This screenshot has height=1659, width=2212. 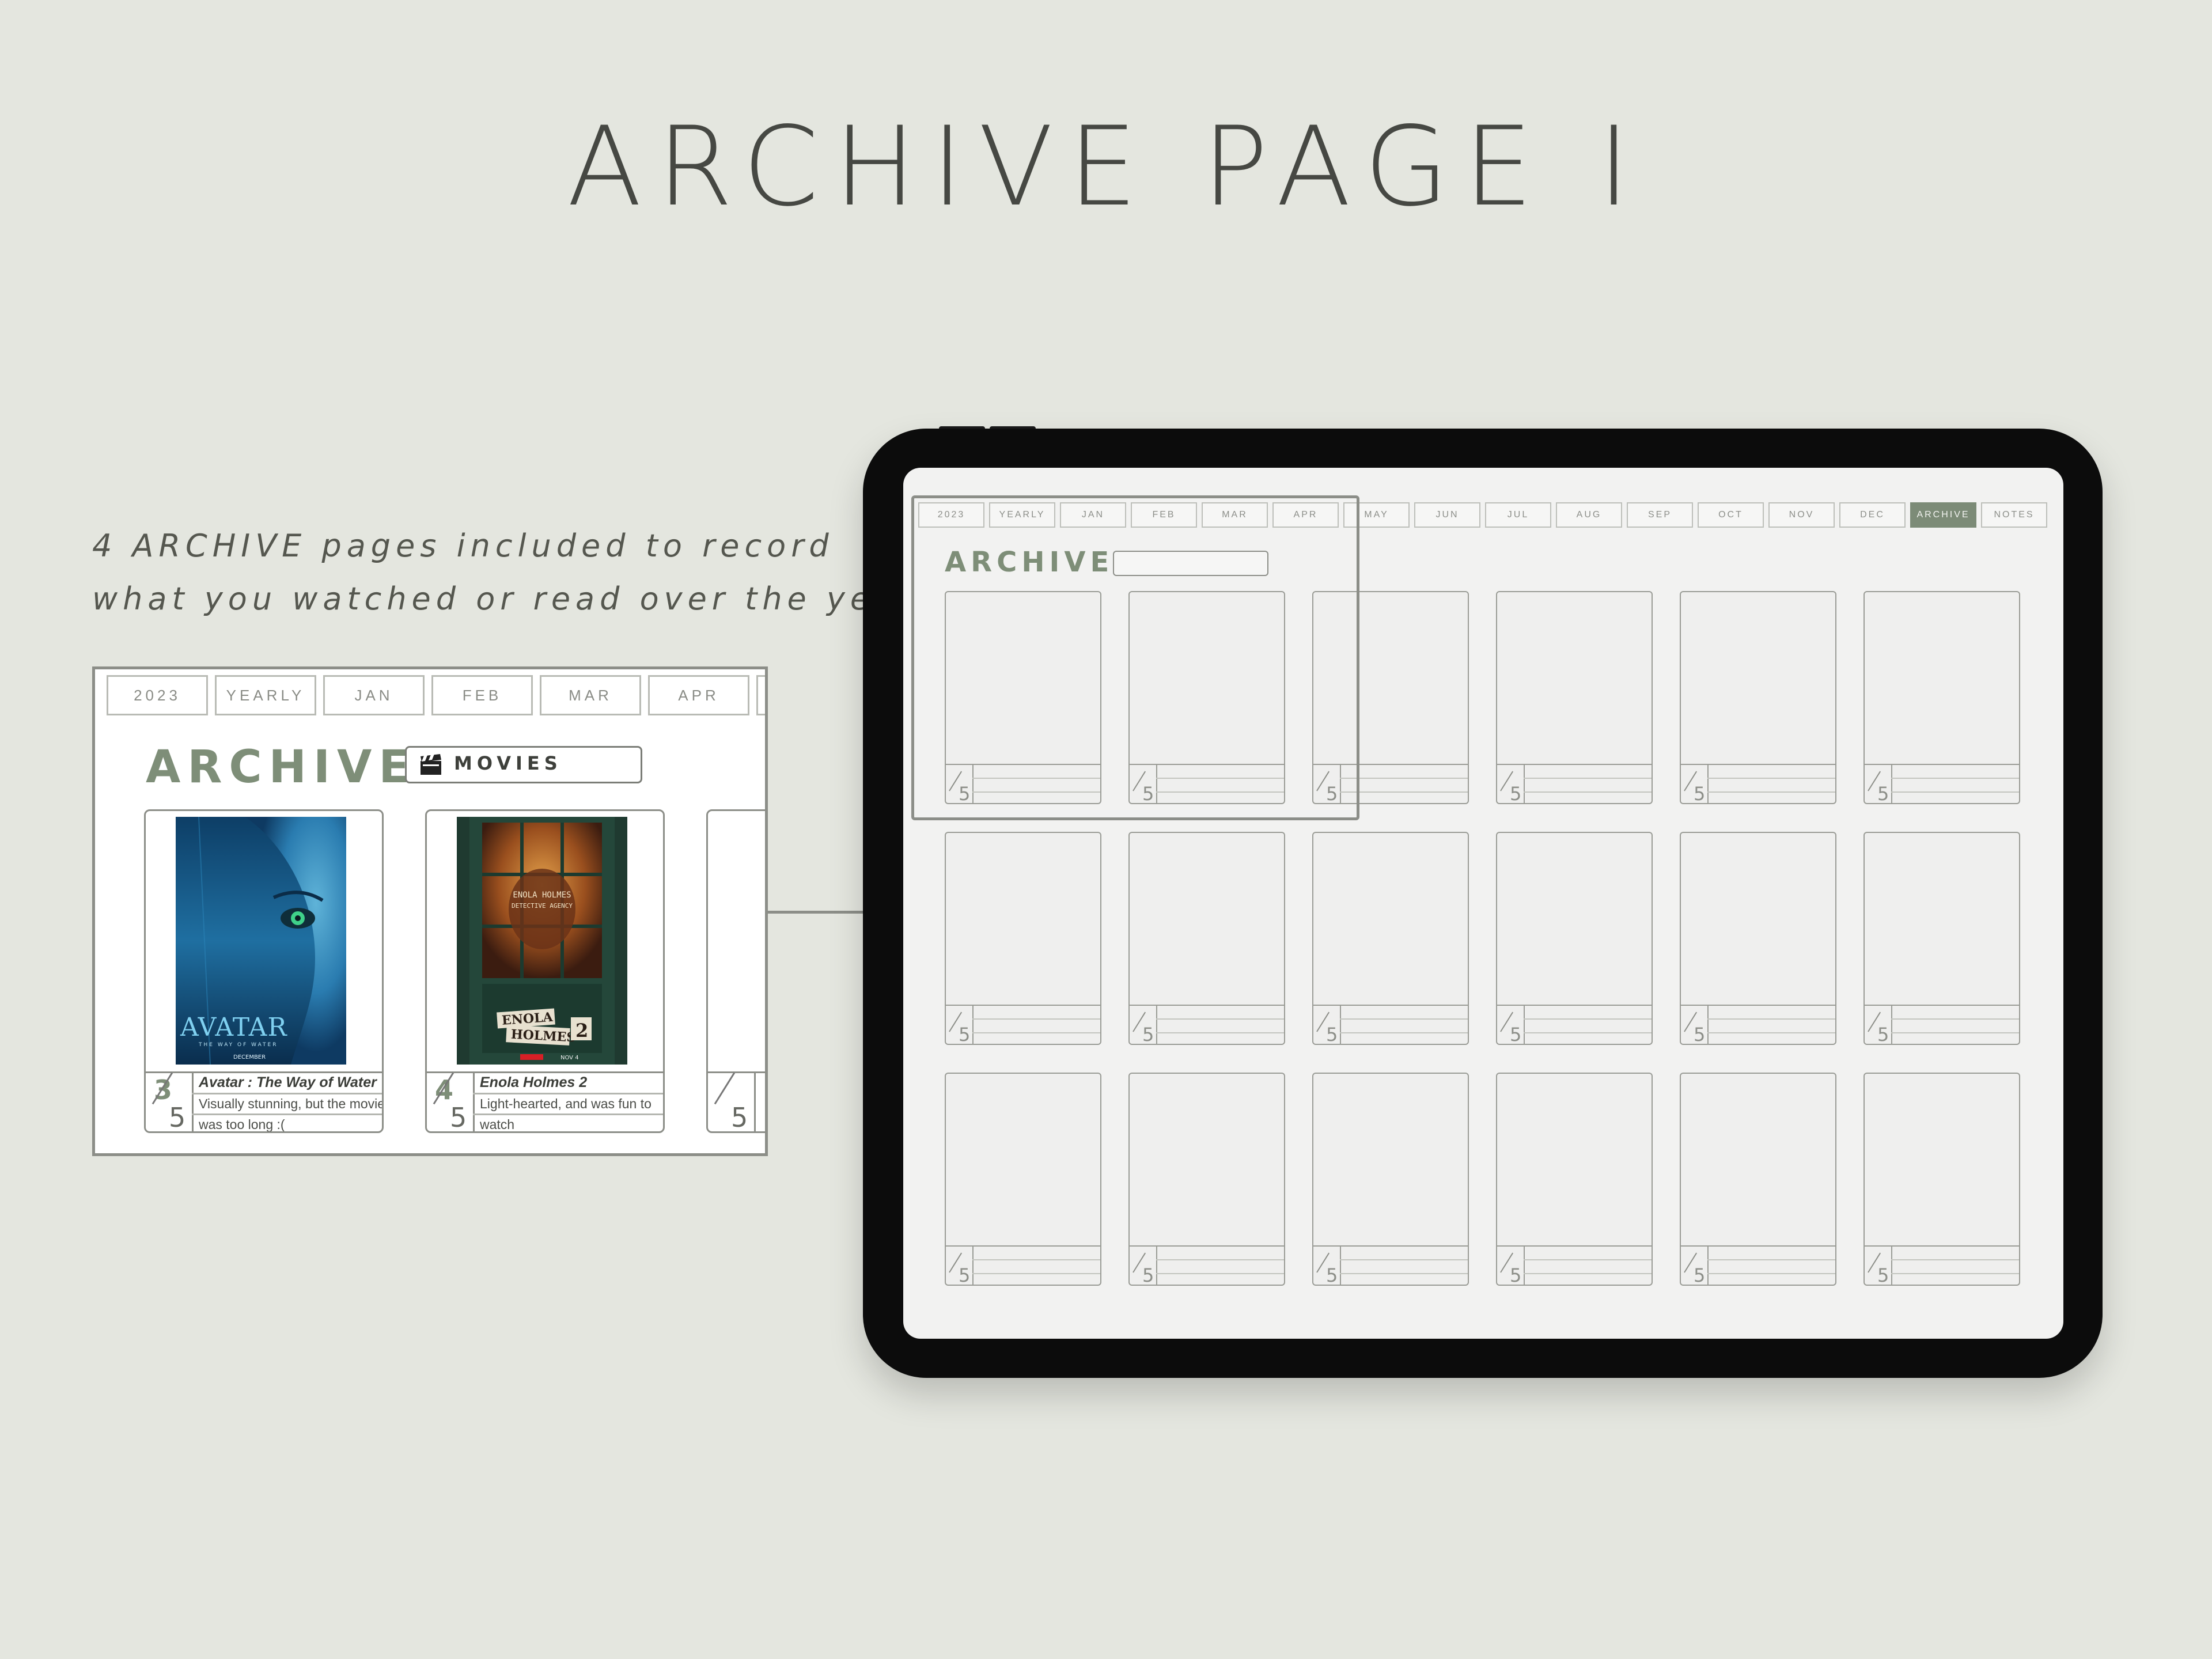 I want to click on tab-jul: JUL, so click(x=1518, y=515).